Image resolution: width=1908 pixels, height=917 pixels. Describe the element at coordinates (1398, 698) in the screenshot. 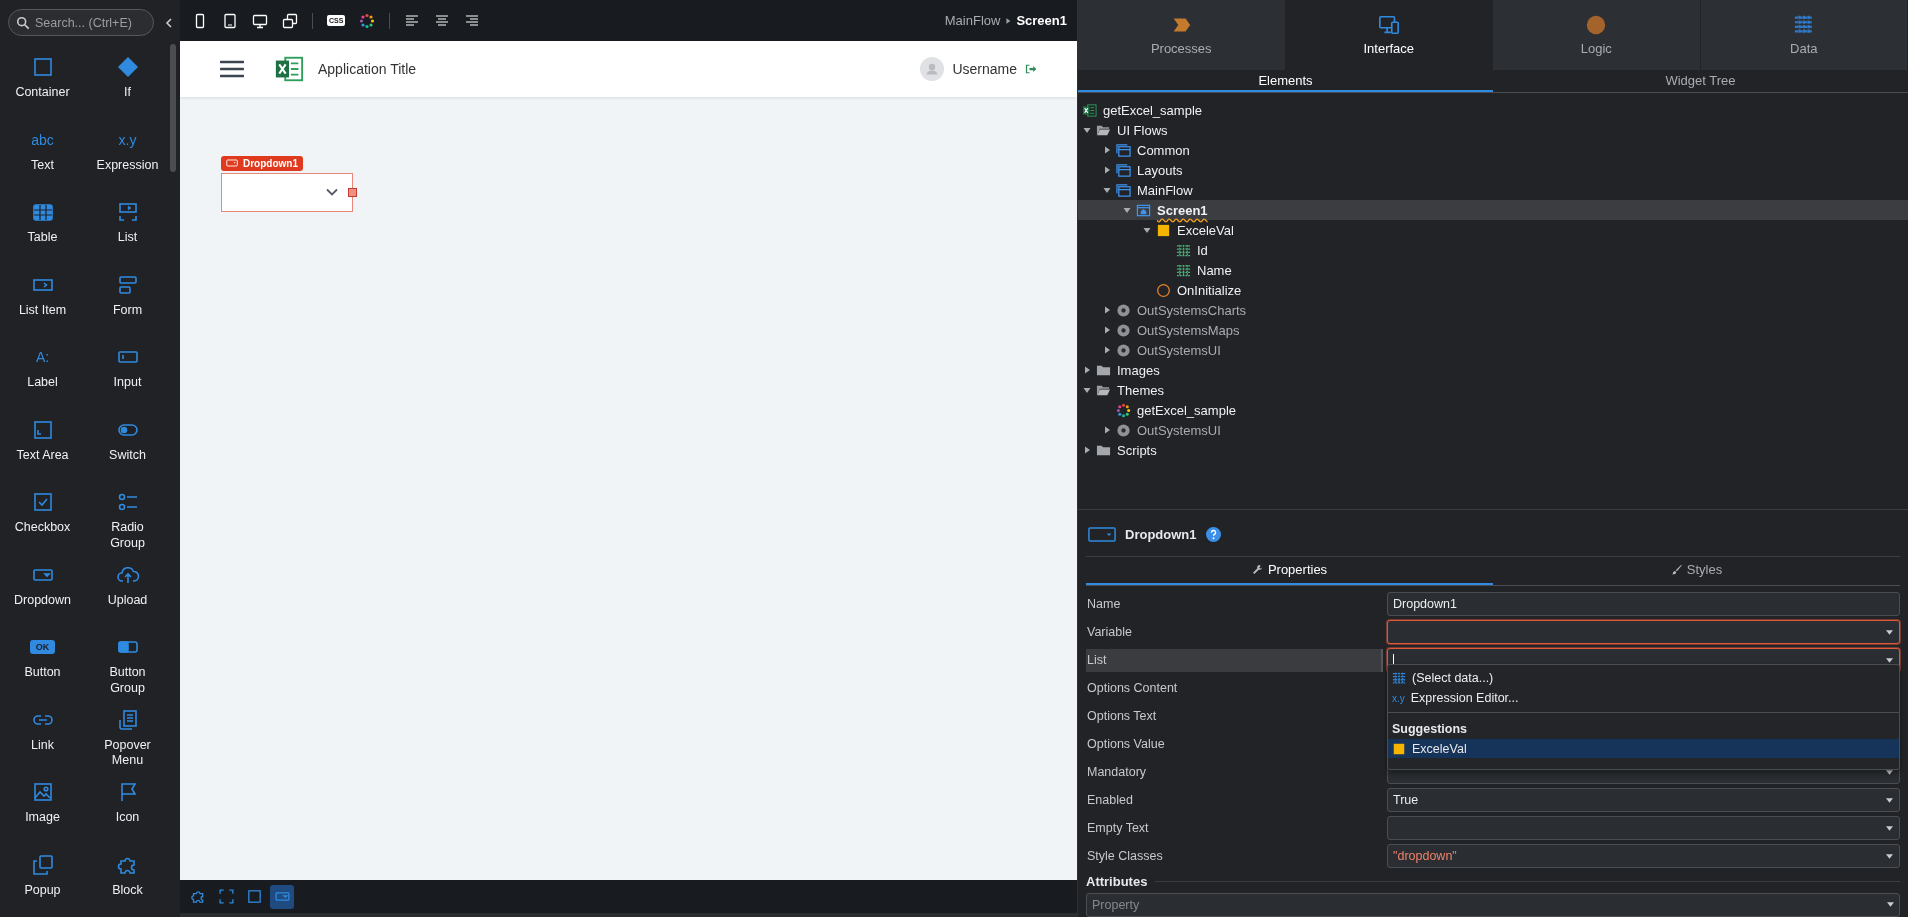

I see `expression-icon: x.y` at that location.